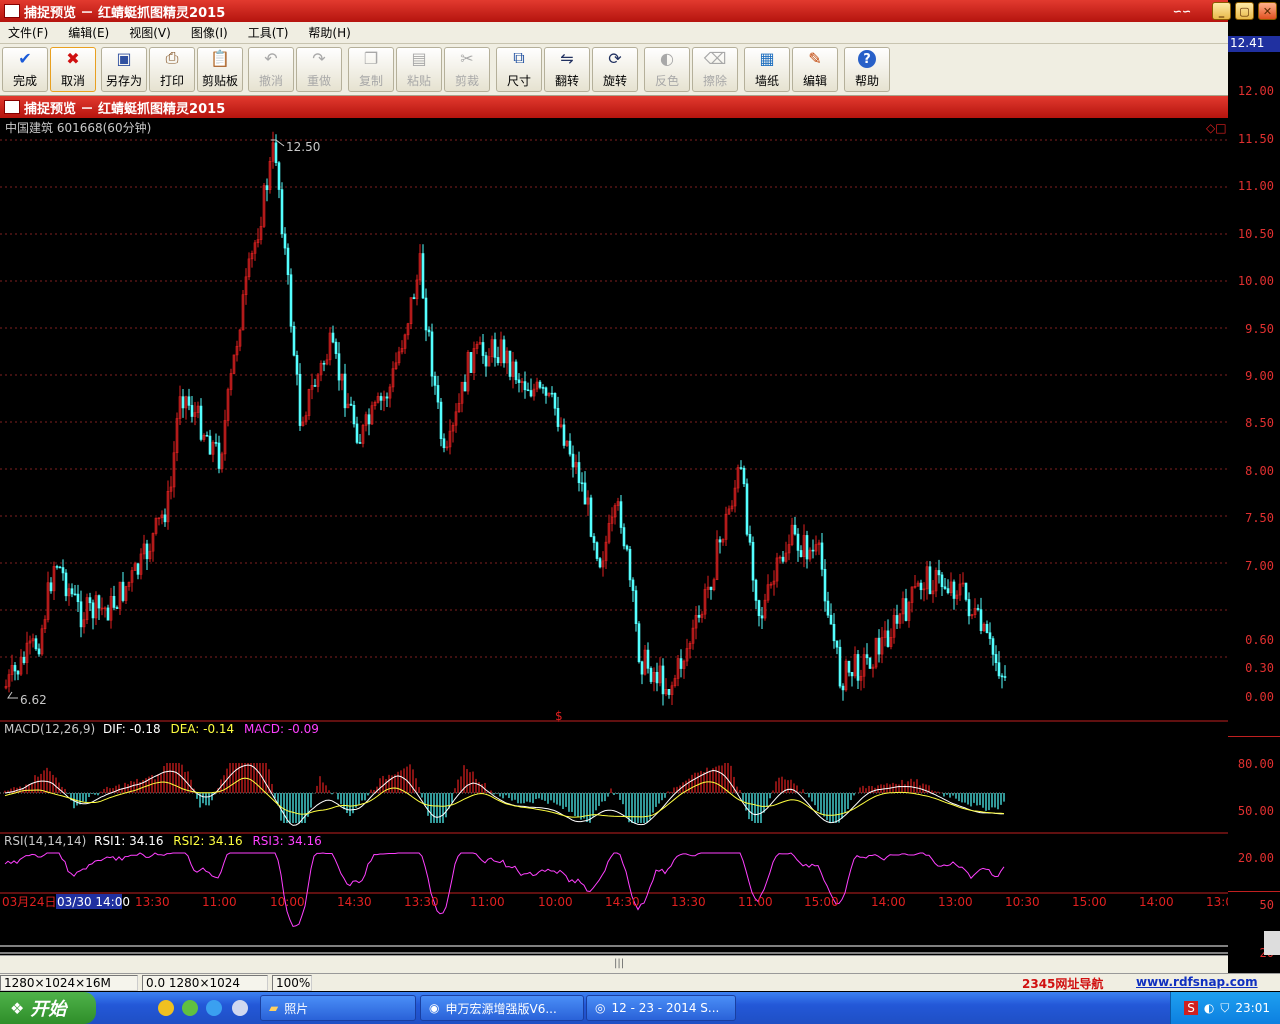 This screenshot has width=1280, height=1024. Describe the element at coordinates (821, 902) in the screenshot. I see `date-label: 15:00` at that location.